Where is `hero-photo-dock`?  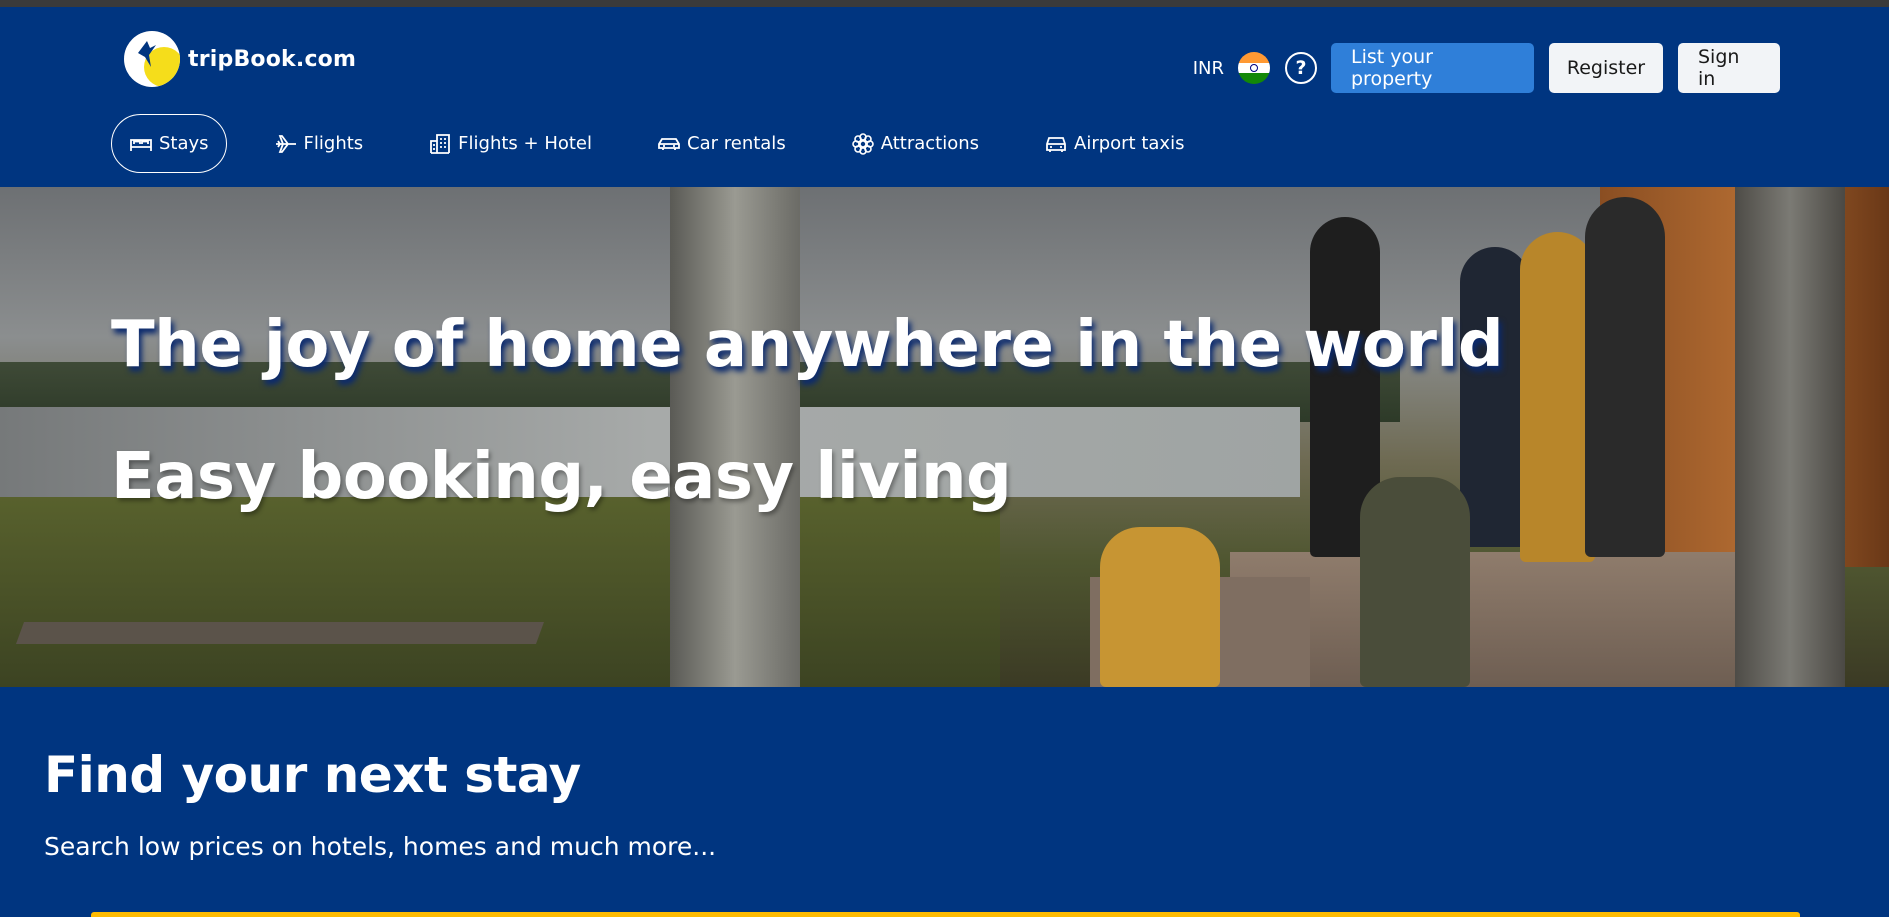
hero-photo-dock is located at coordinates (280, 633).